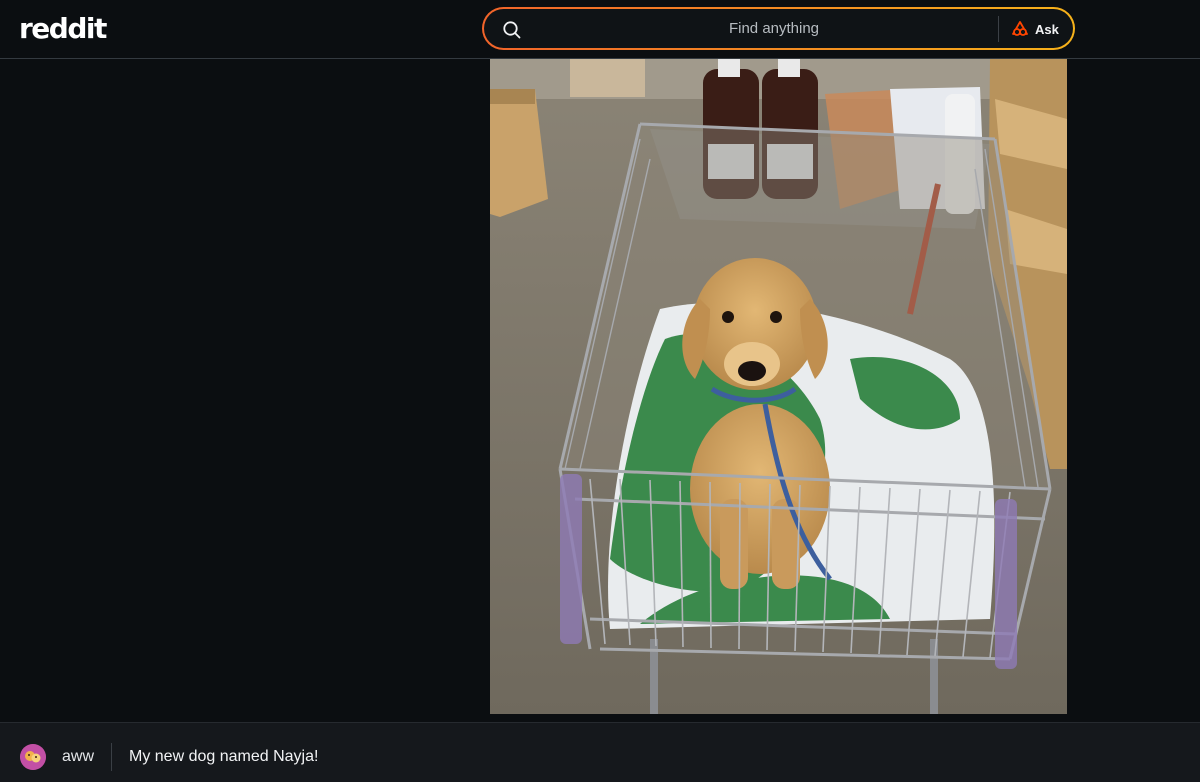 This screenshot has height=782, width=1200. I want to click on answers-icon, so click(1020, 28).